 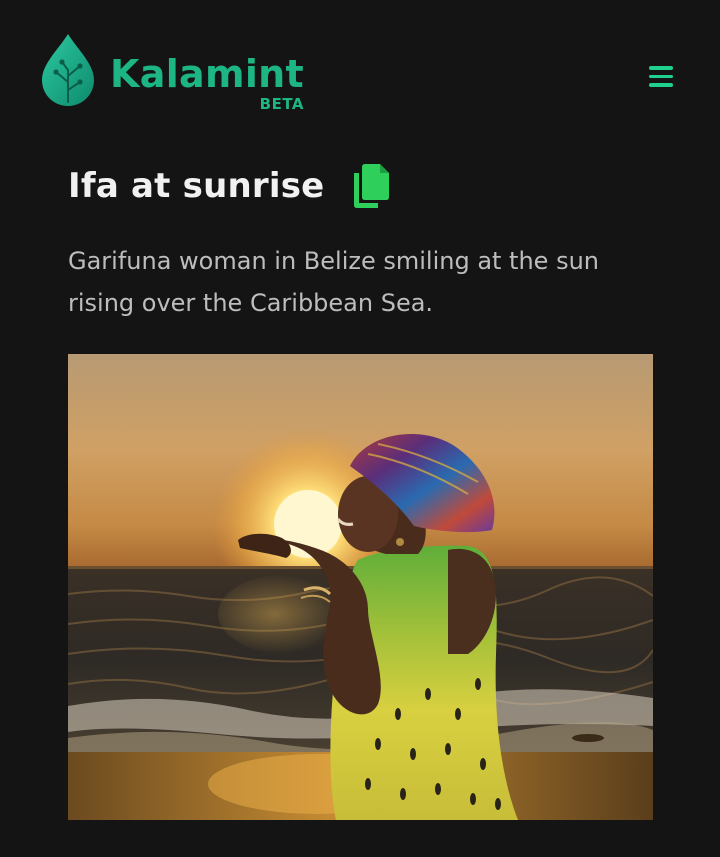 What do you see at coordinates (68, 70) in the screenshot?
I see `leaf-circuit-icon` at bounding box center [68, 70].